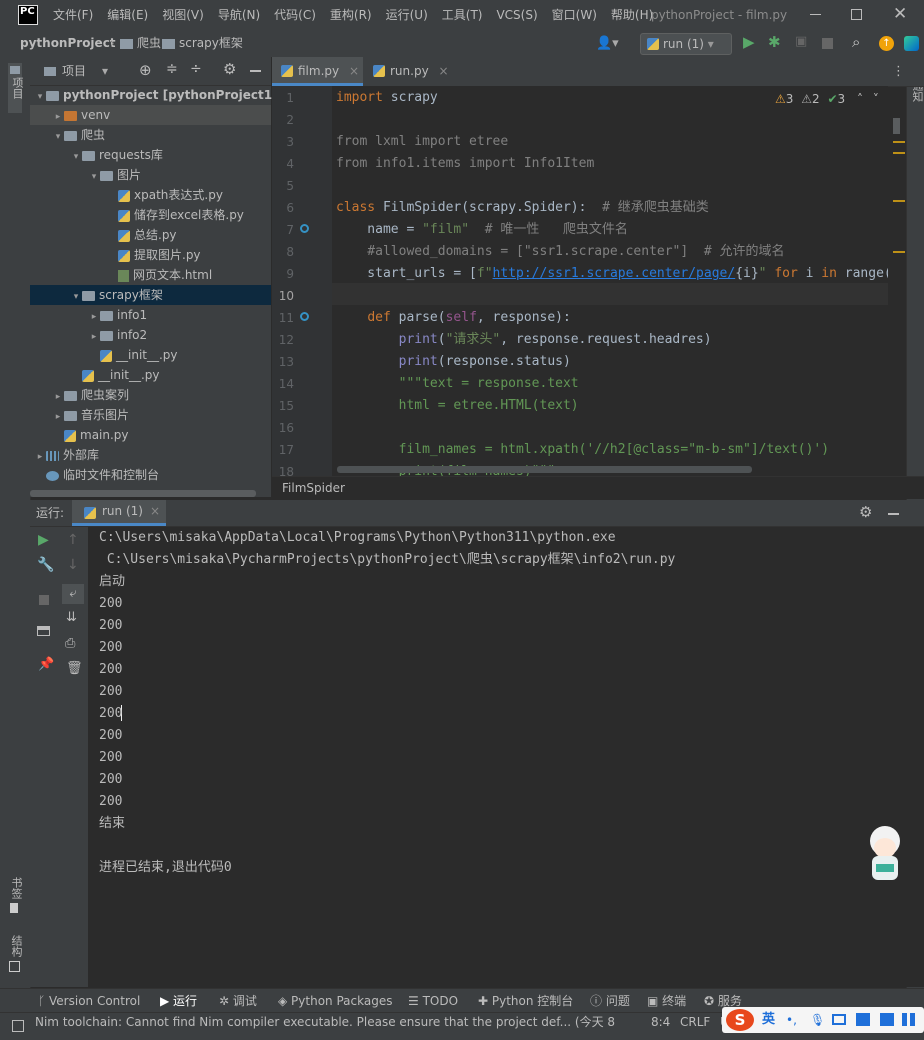 This screenshot has height=1040, width=924. I want to click on tool-window-button: ᚴ Version Control, so click(89, 1001).